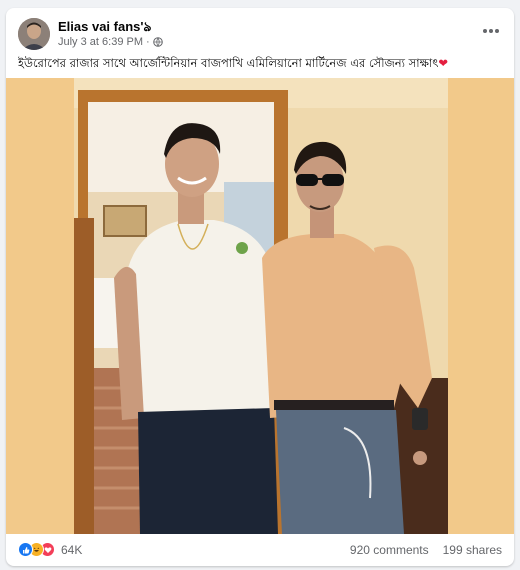 Image resolution: width=520 pixels, height=570 pixels. I want to click on post-header: Elias vai fans'ঌ July 3 at 6:39 PM ·, so click(260, 32).